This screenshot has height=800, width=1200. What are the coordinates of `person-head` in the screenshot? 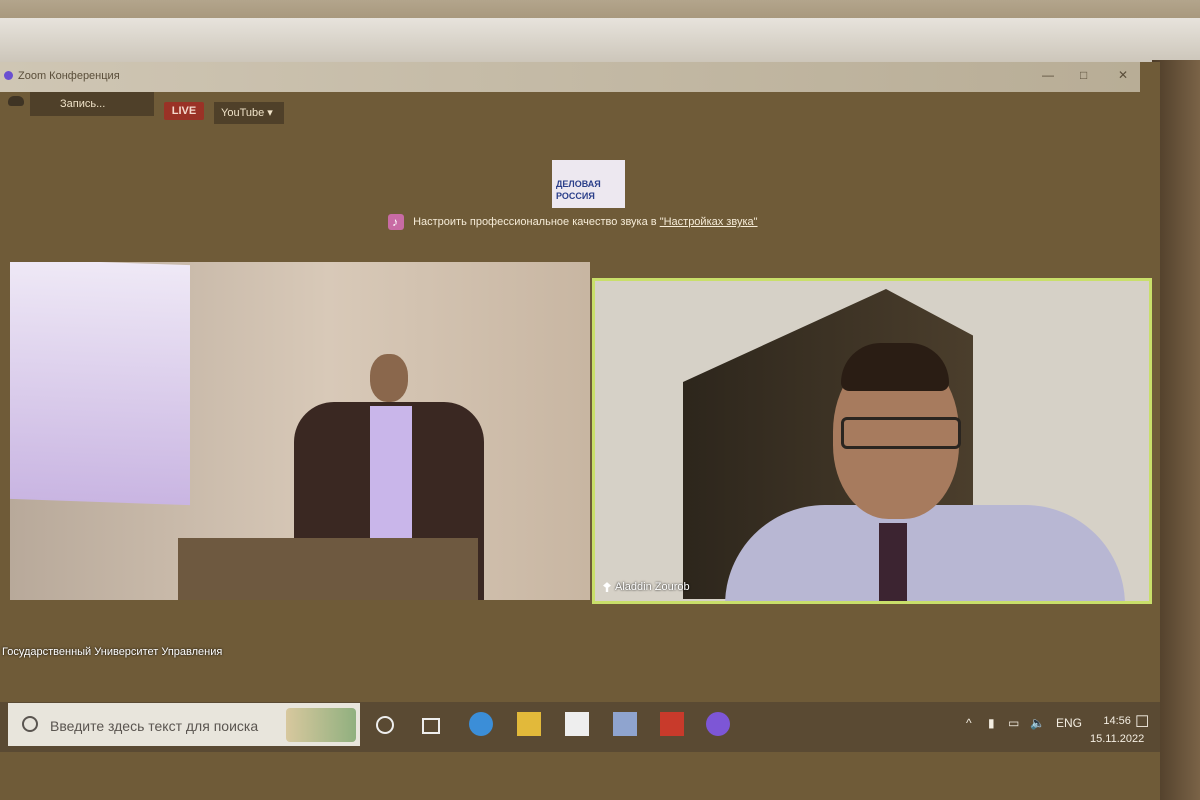 It's located at (389, 378).